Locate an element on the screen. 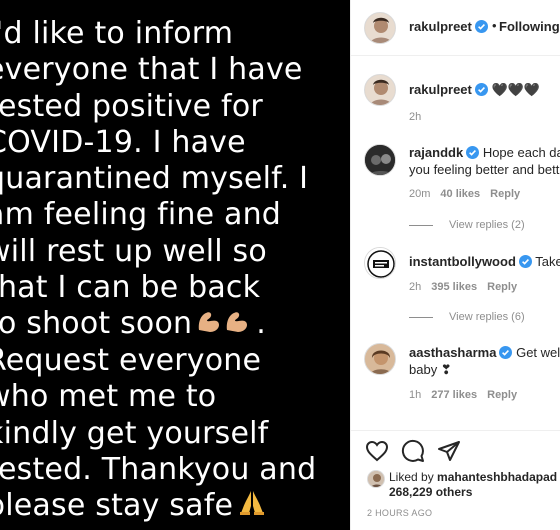 The image size is (560, 530). post-line: will rest up well so is located at coordinates (133, 251).